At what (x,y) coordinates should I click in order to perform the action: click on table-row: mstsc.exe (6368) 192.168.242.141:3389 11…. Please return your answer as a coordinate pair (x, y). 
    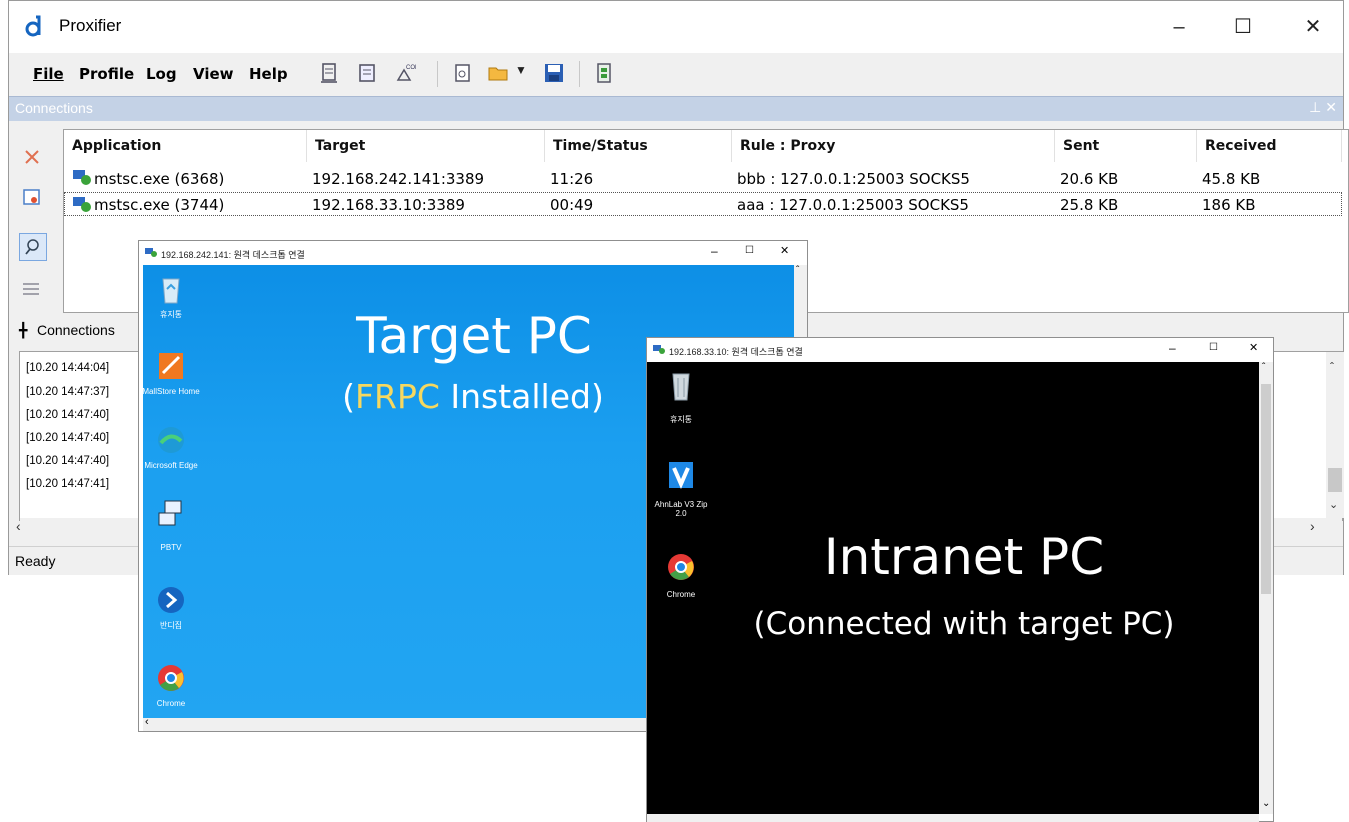
    Looking at the image, I should click on (703, 178).